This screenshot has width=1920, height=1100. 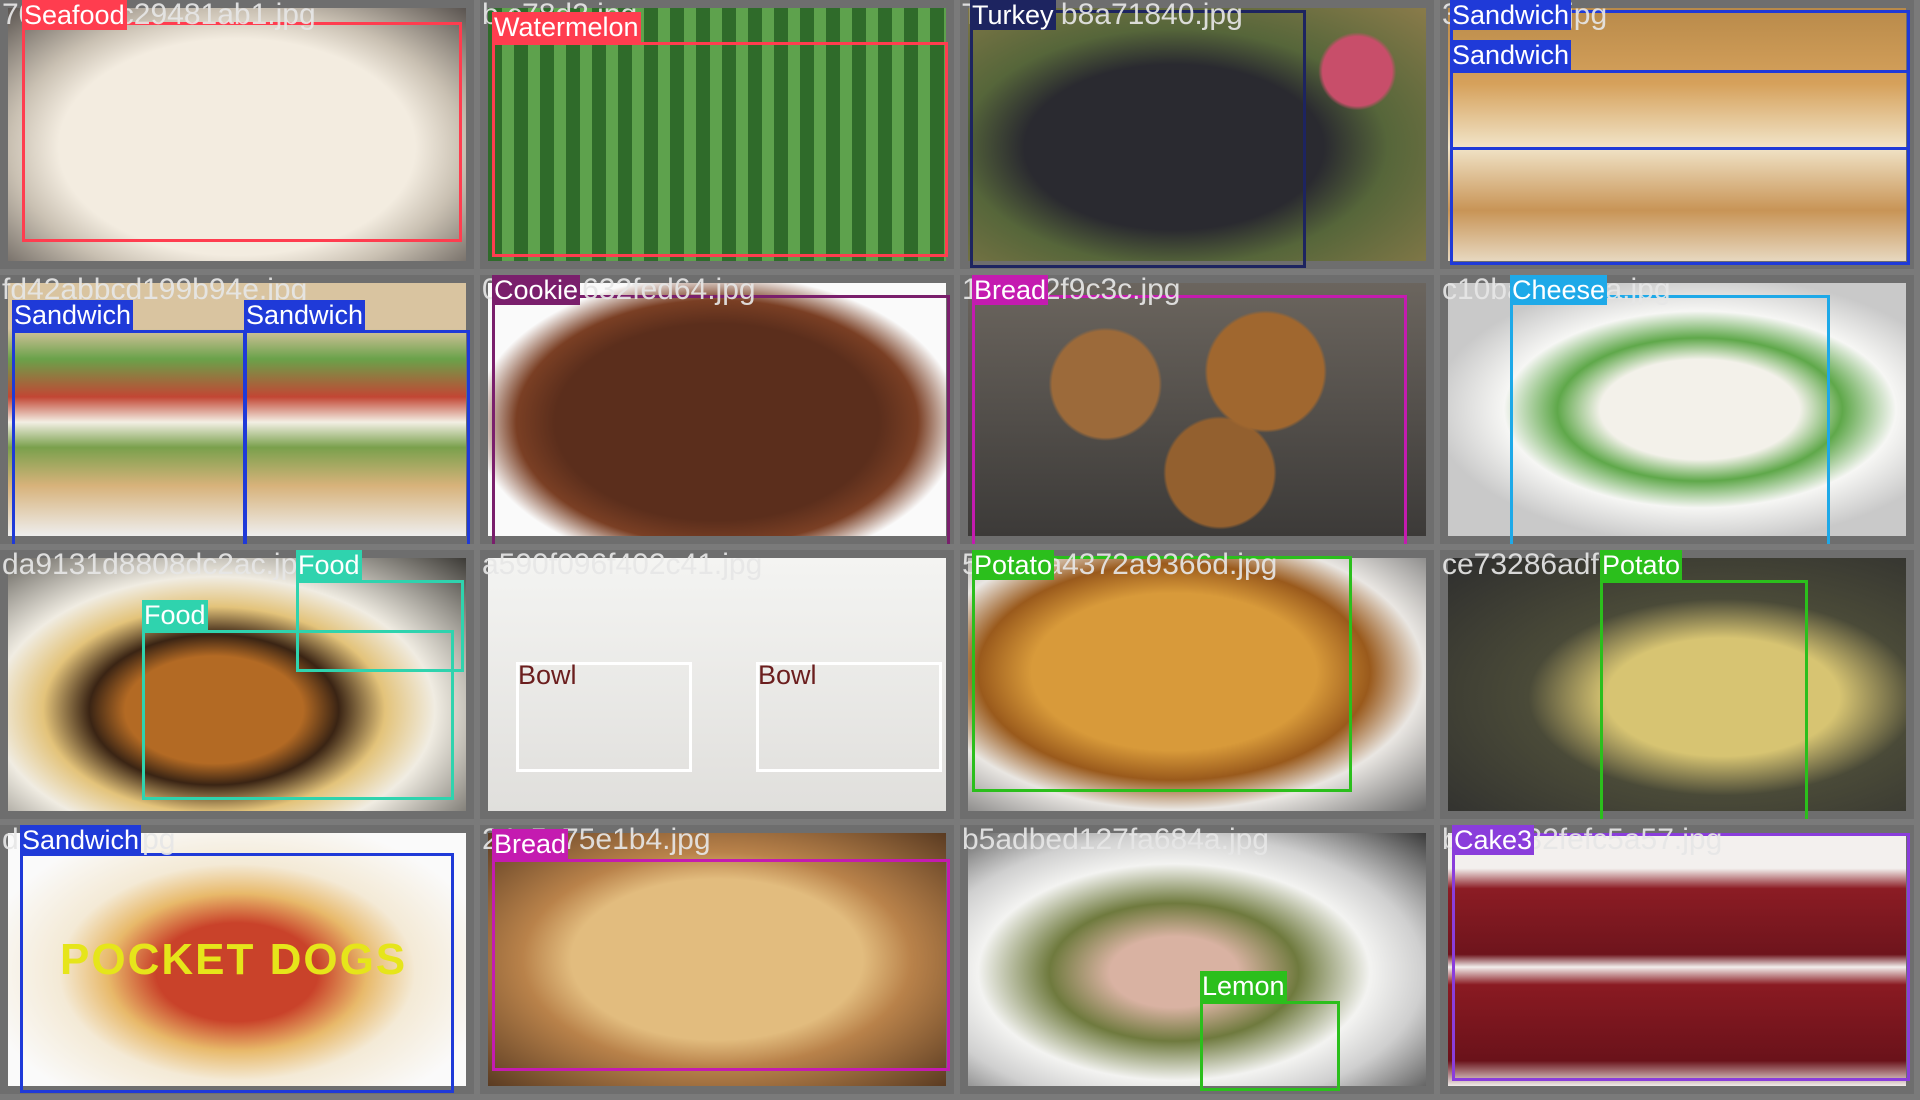 What do you see at coordinates (1013, 15) in the screenshot?
I see `detection-label: Turkey` at bounding box center [1013, 15].